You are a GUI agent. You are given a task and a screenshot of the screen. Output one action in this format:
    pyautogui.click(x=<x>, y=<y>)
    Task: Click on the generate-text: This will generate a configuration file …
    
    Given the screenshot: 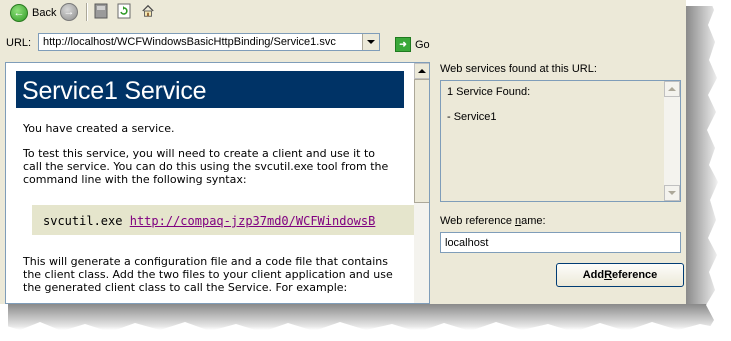 What is the action you would take?
    pyautogui.click(x=218, y=274)
    